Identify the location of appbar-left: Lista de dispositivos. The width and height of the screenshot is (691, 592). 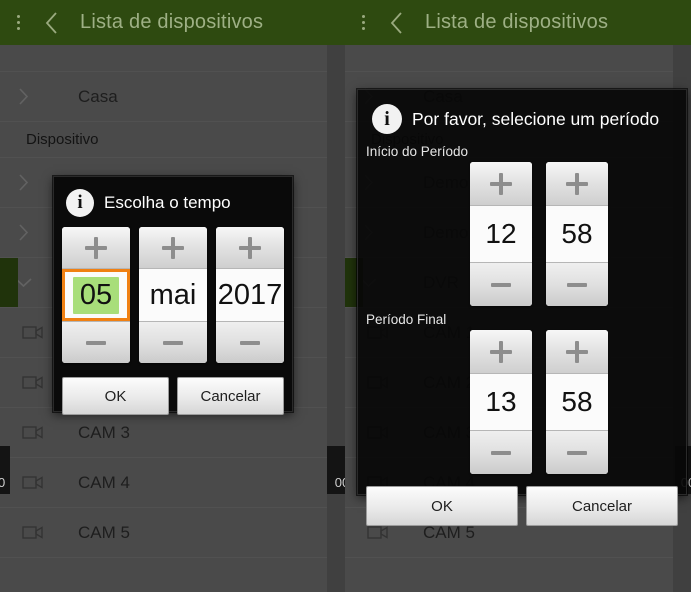
(172, 22).